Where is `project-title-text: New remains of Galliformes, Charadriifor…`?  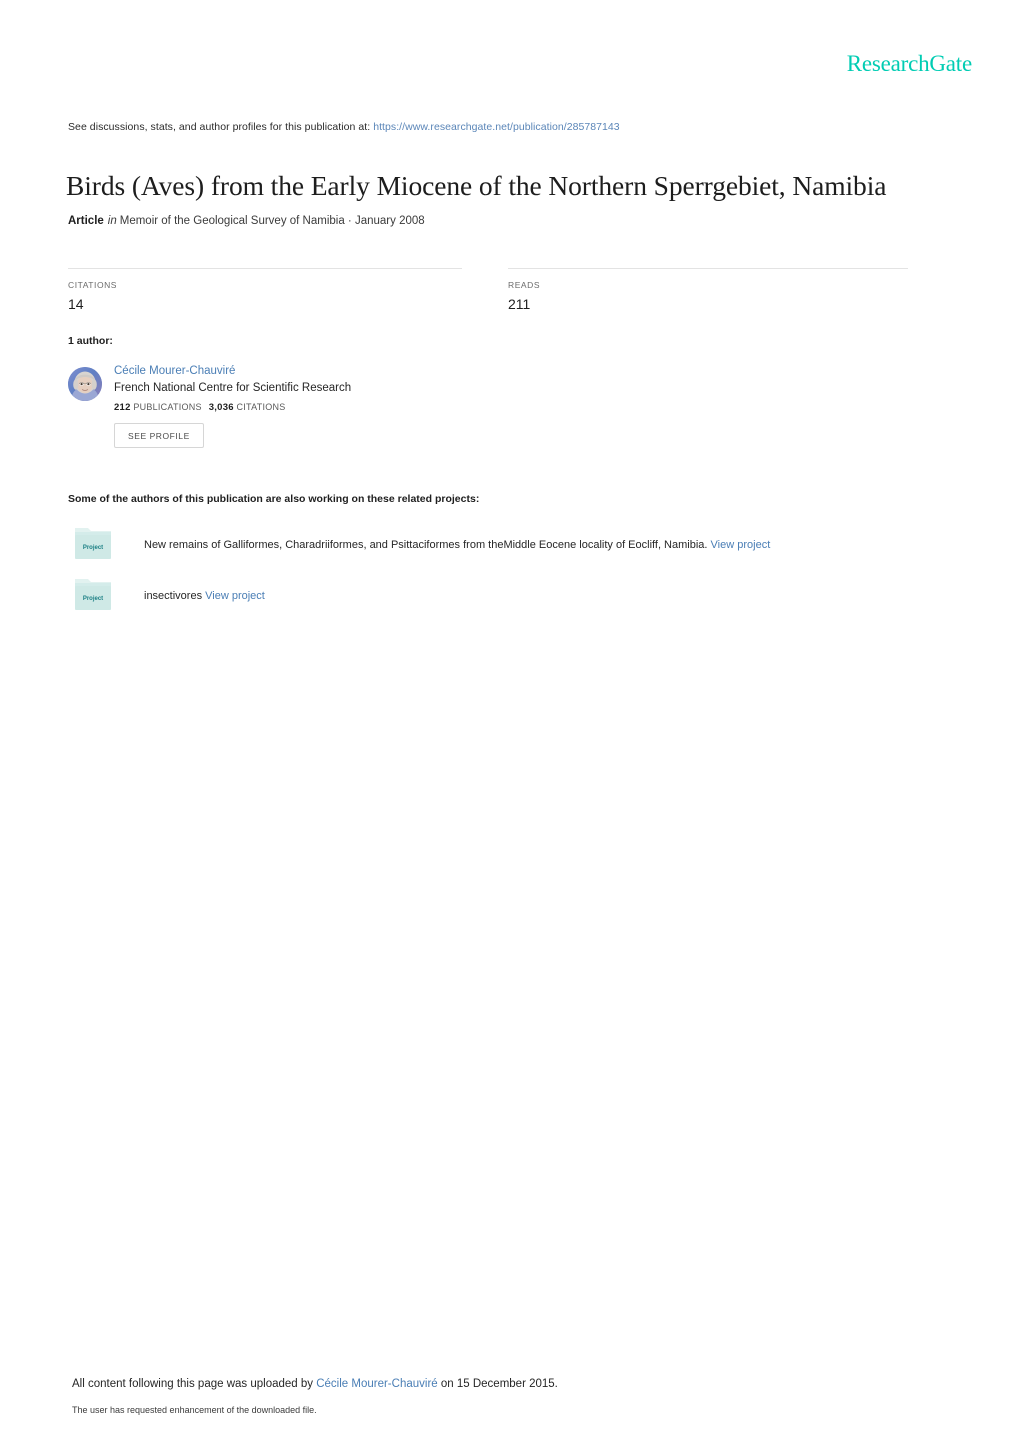
project-title-text: New remains of Galliformes, Charadriifor… is located at coordinates (426, 545).